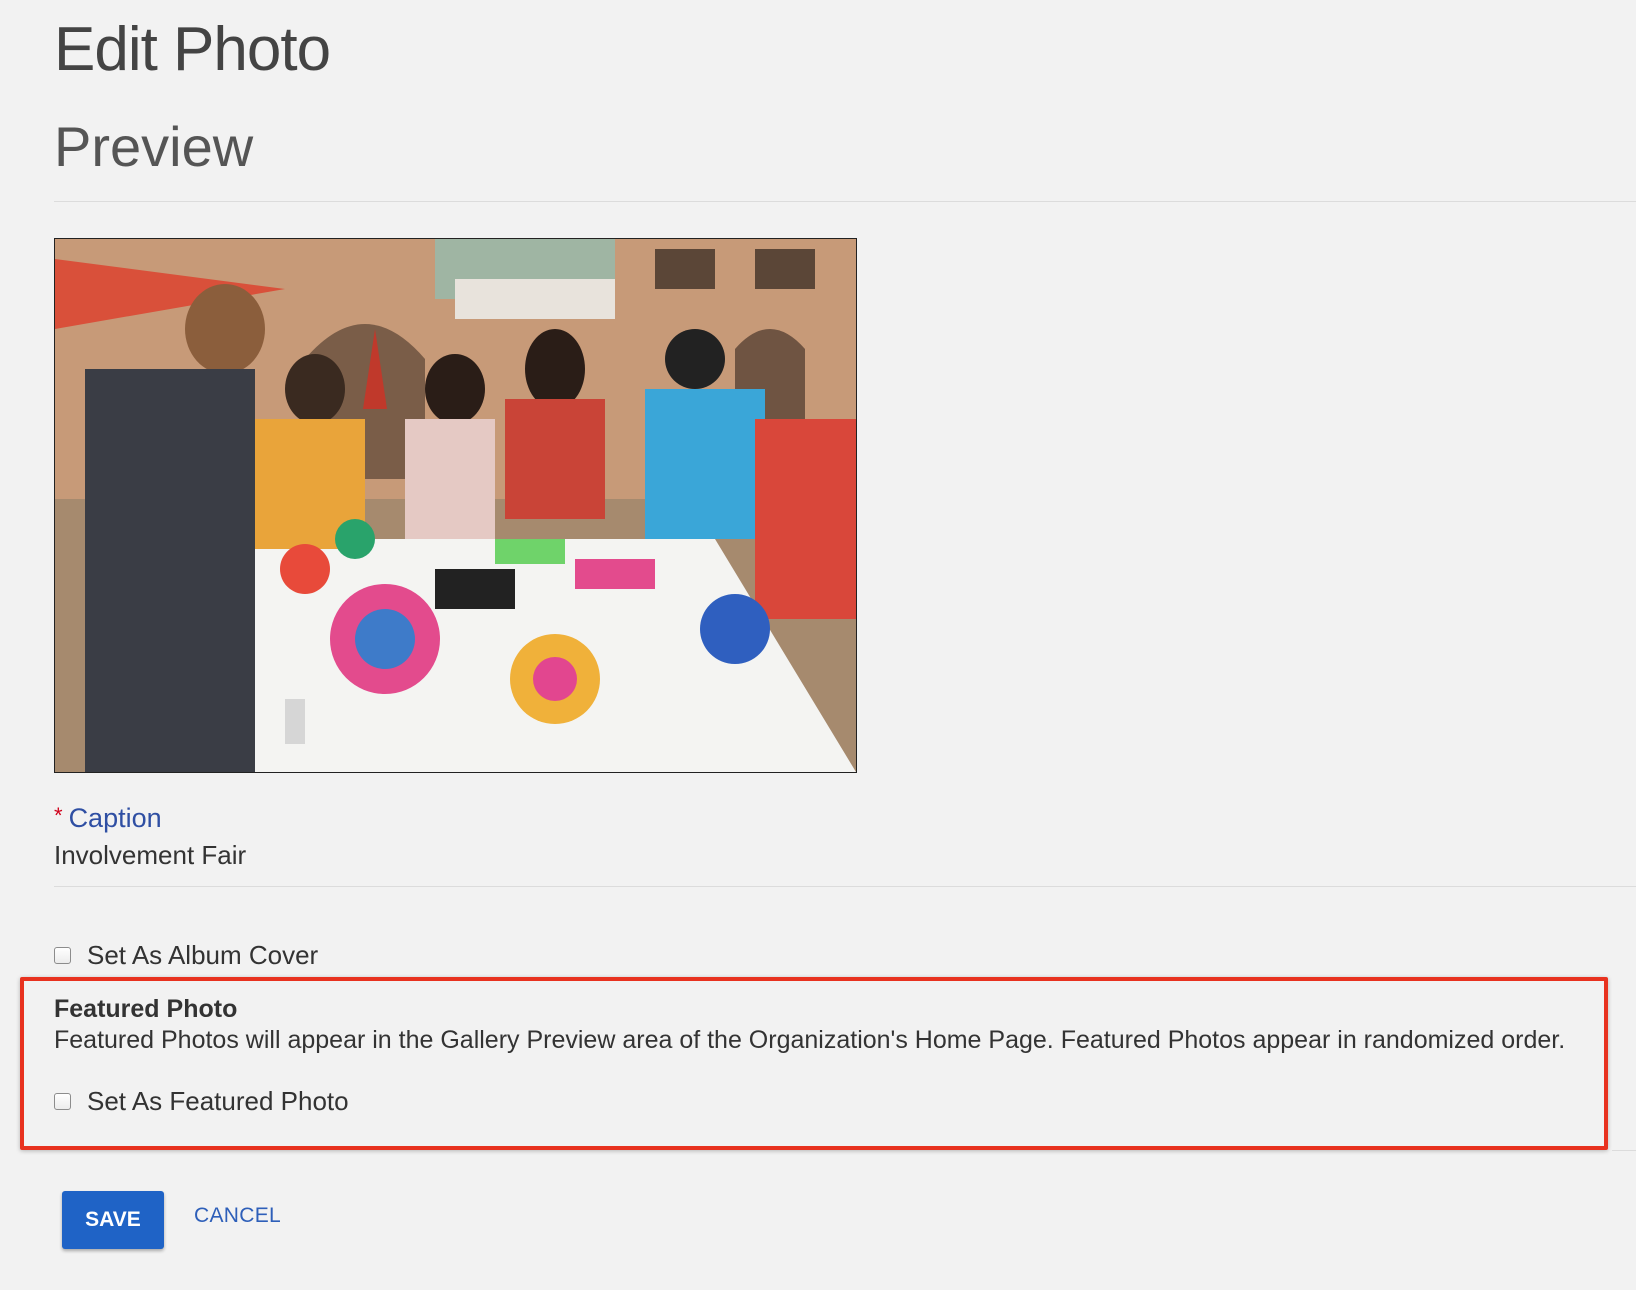  I want to click on album-cover-label: Set As Album Cover, so click(202, 955).